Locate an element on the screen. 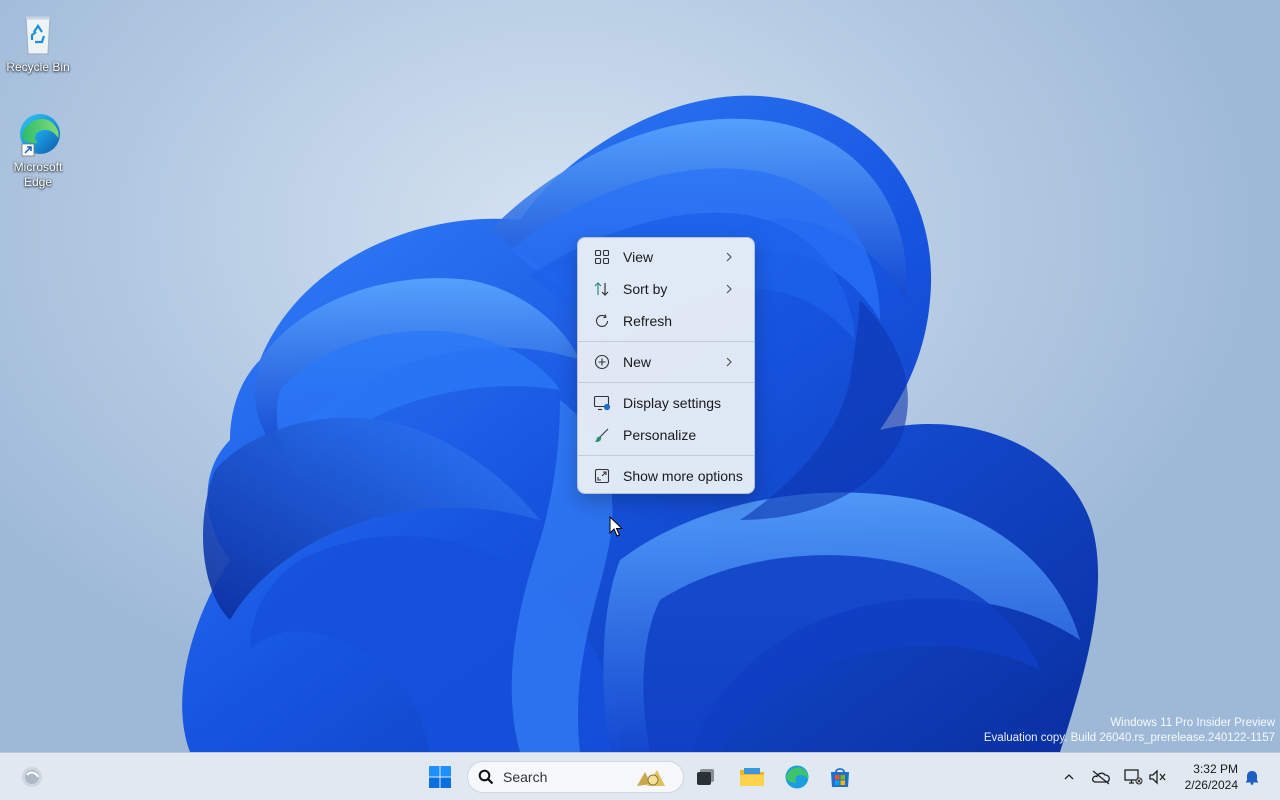 Image resolution: width=1280 pixels, height=800 pixels. clock-time: 3:32 PM is located at coordinates (1215, 769).